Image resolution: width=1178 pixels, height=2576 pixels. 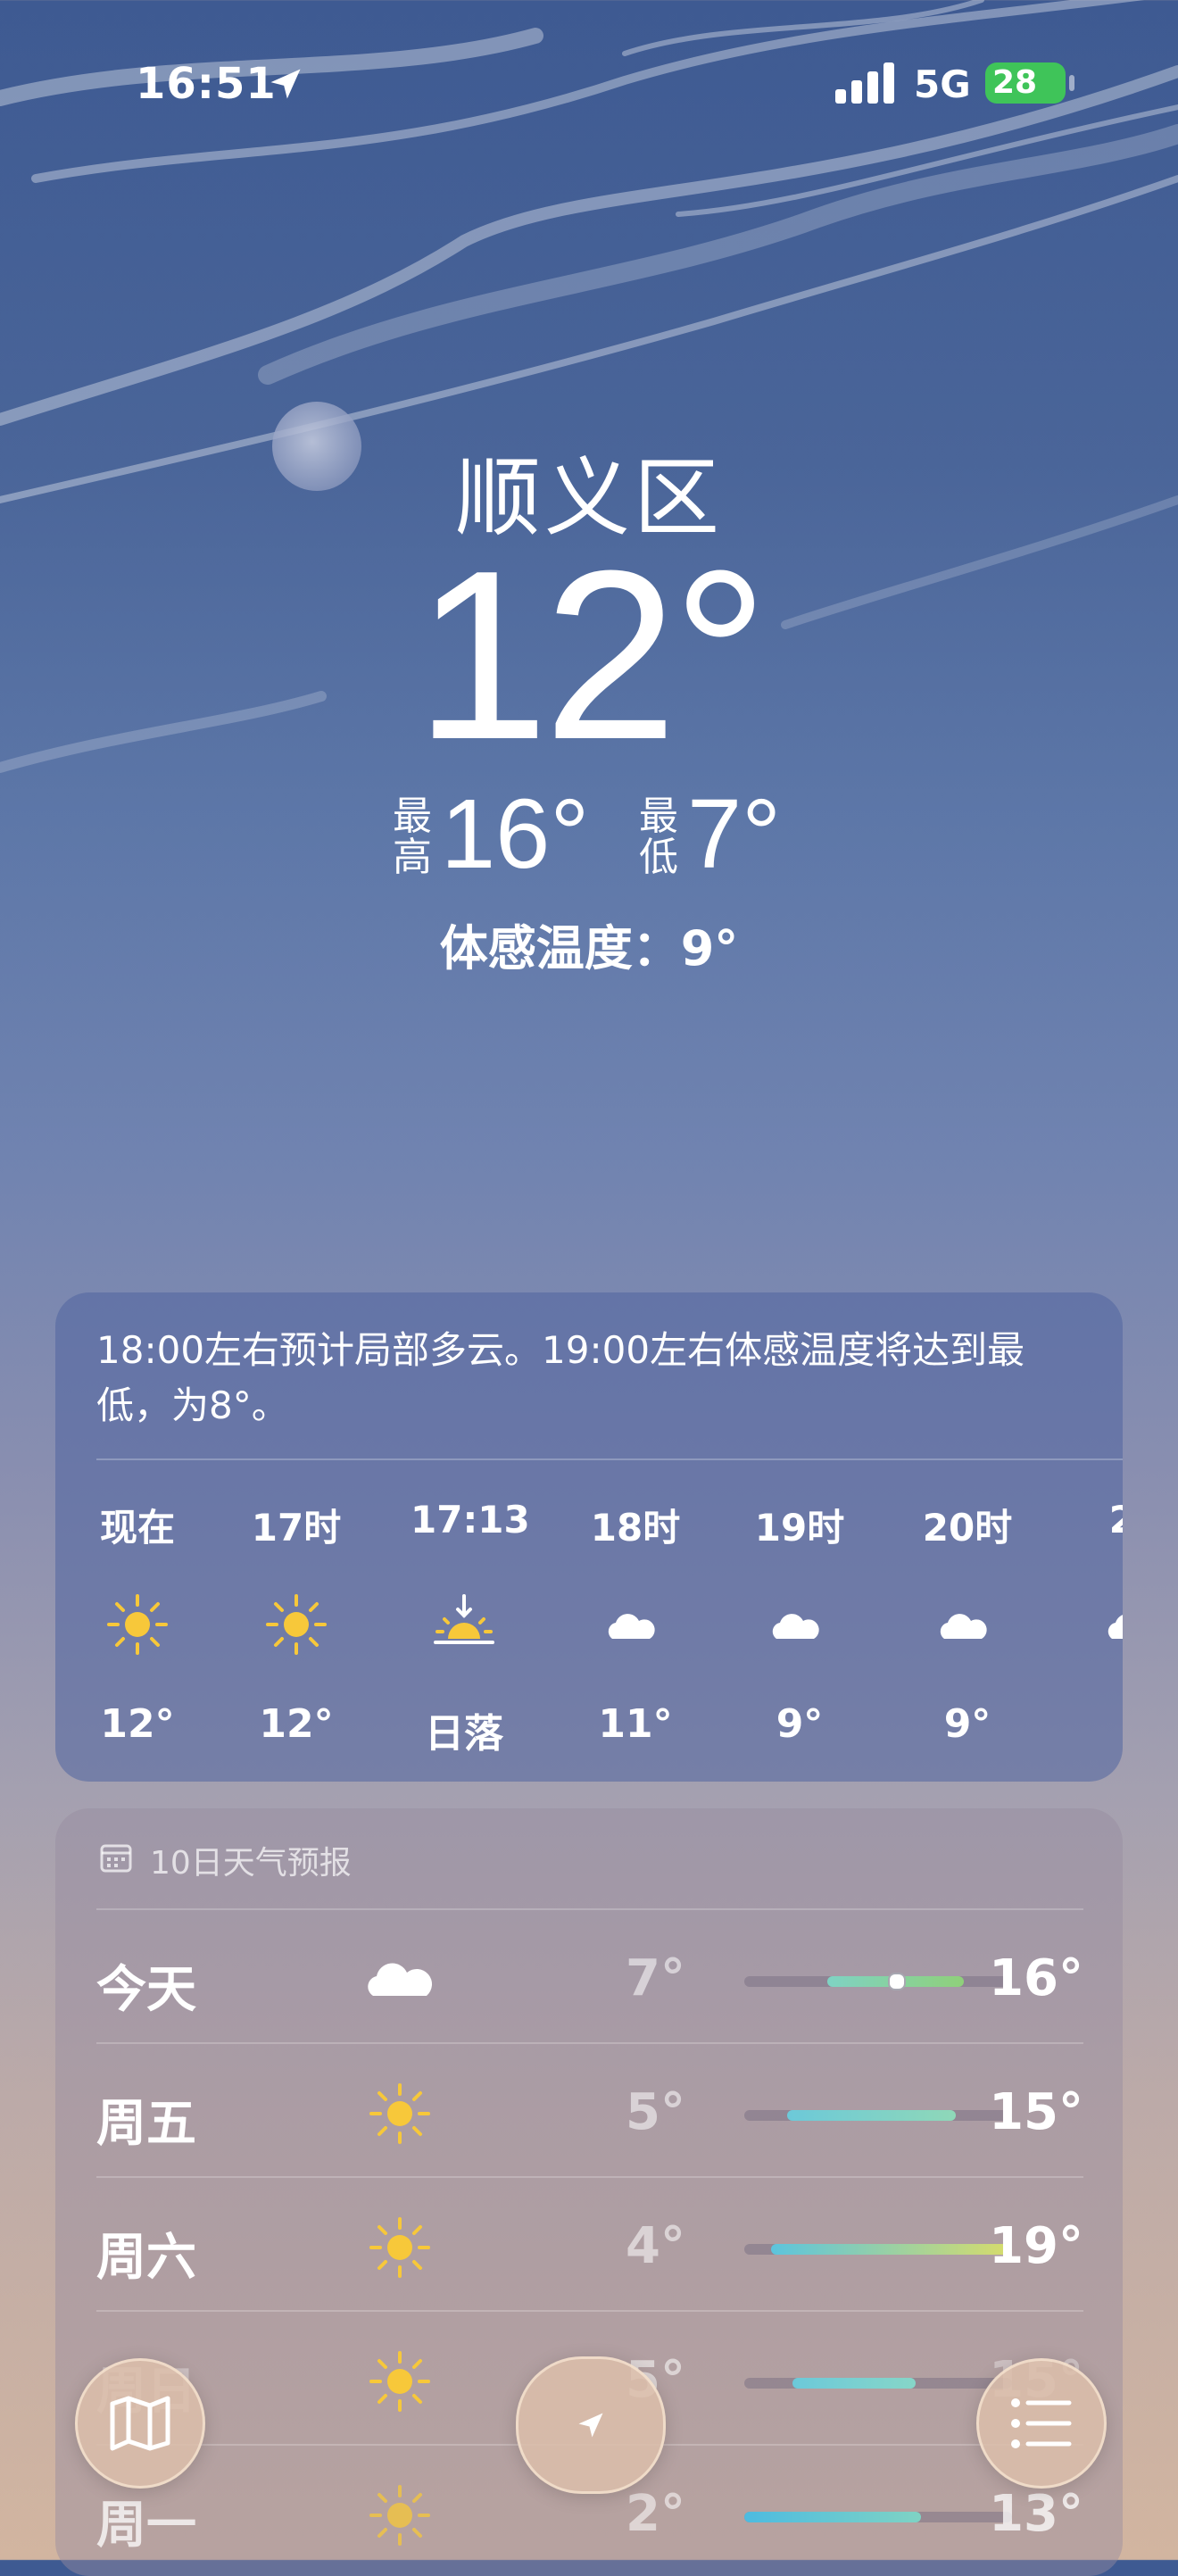 I want to click on hour-label: 17:13, so click(x=470, y=1519).